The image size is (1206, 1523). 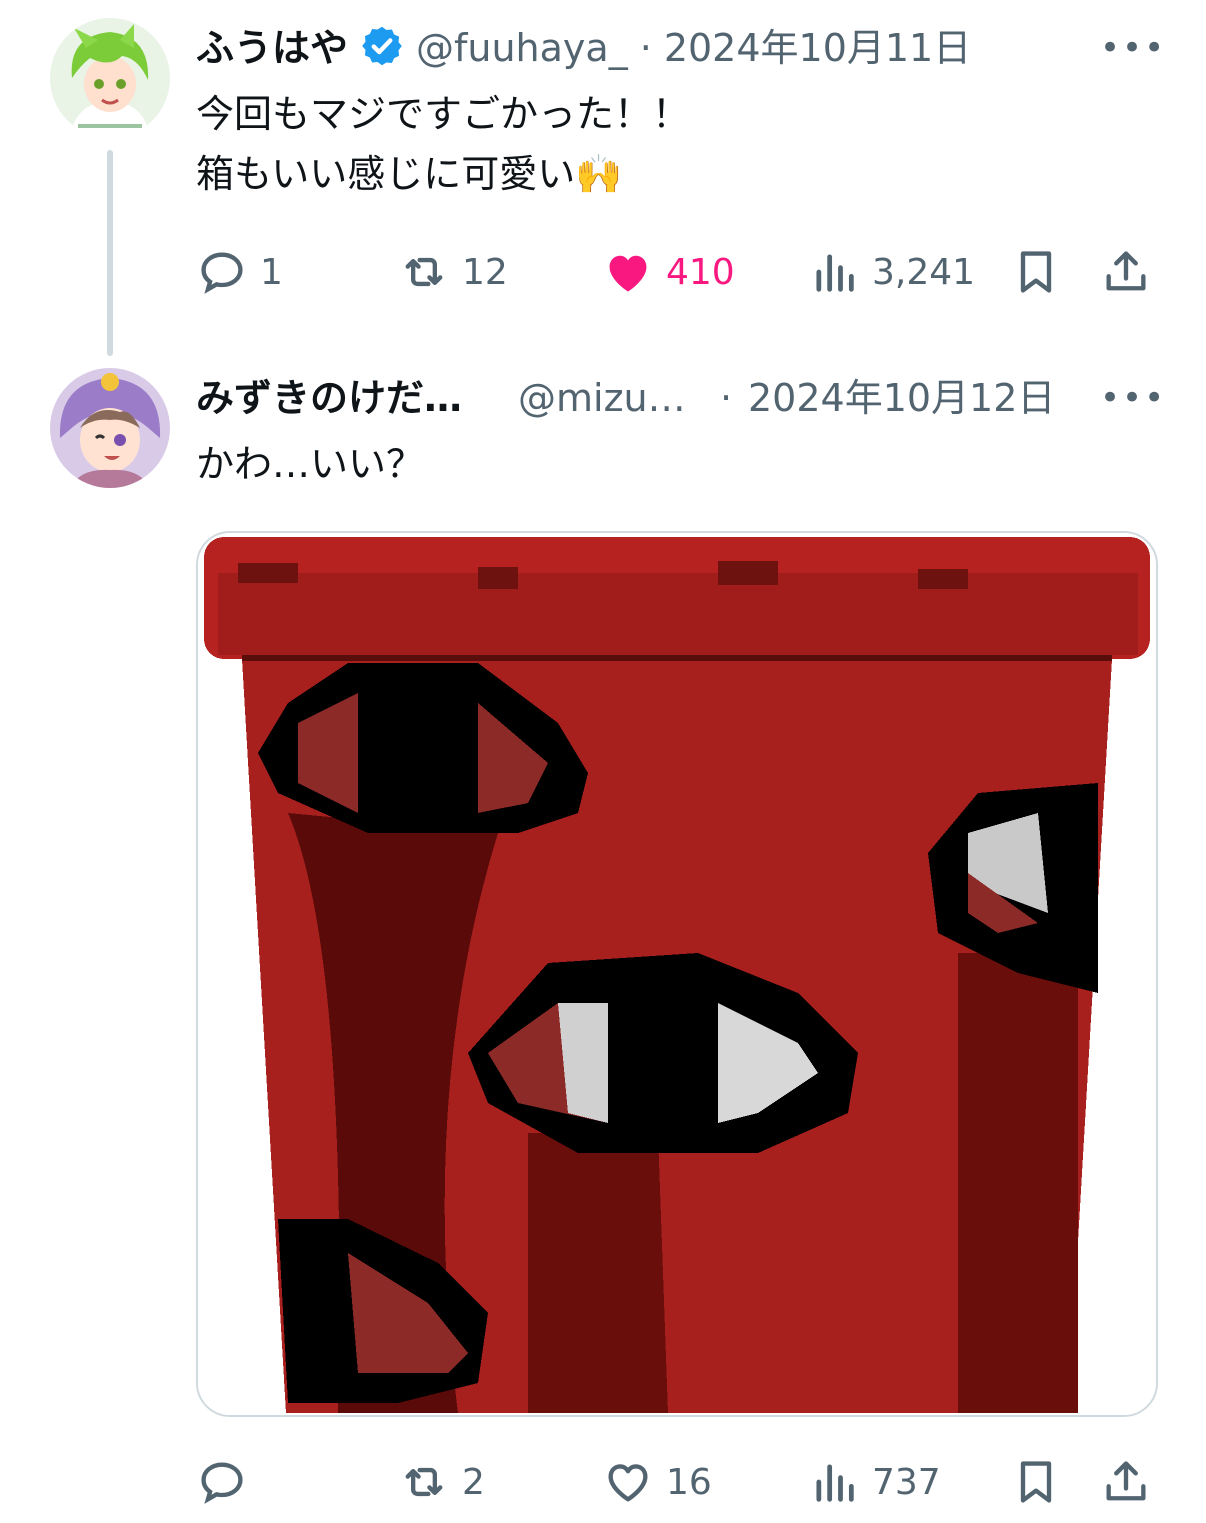 I want to click on views-button: 737, so click(x=874, y=1482).